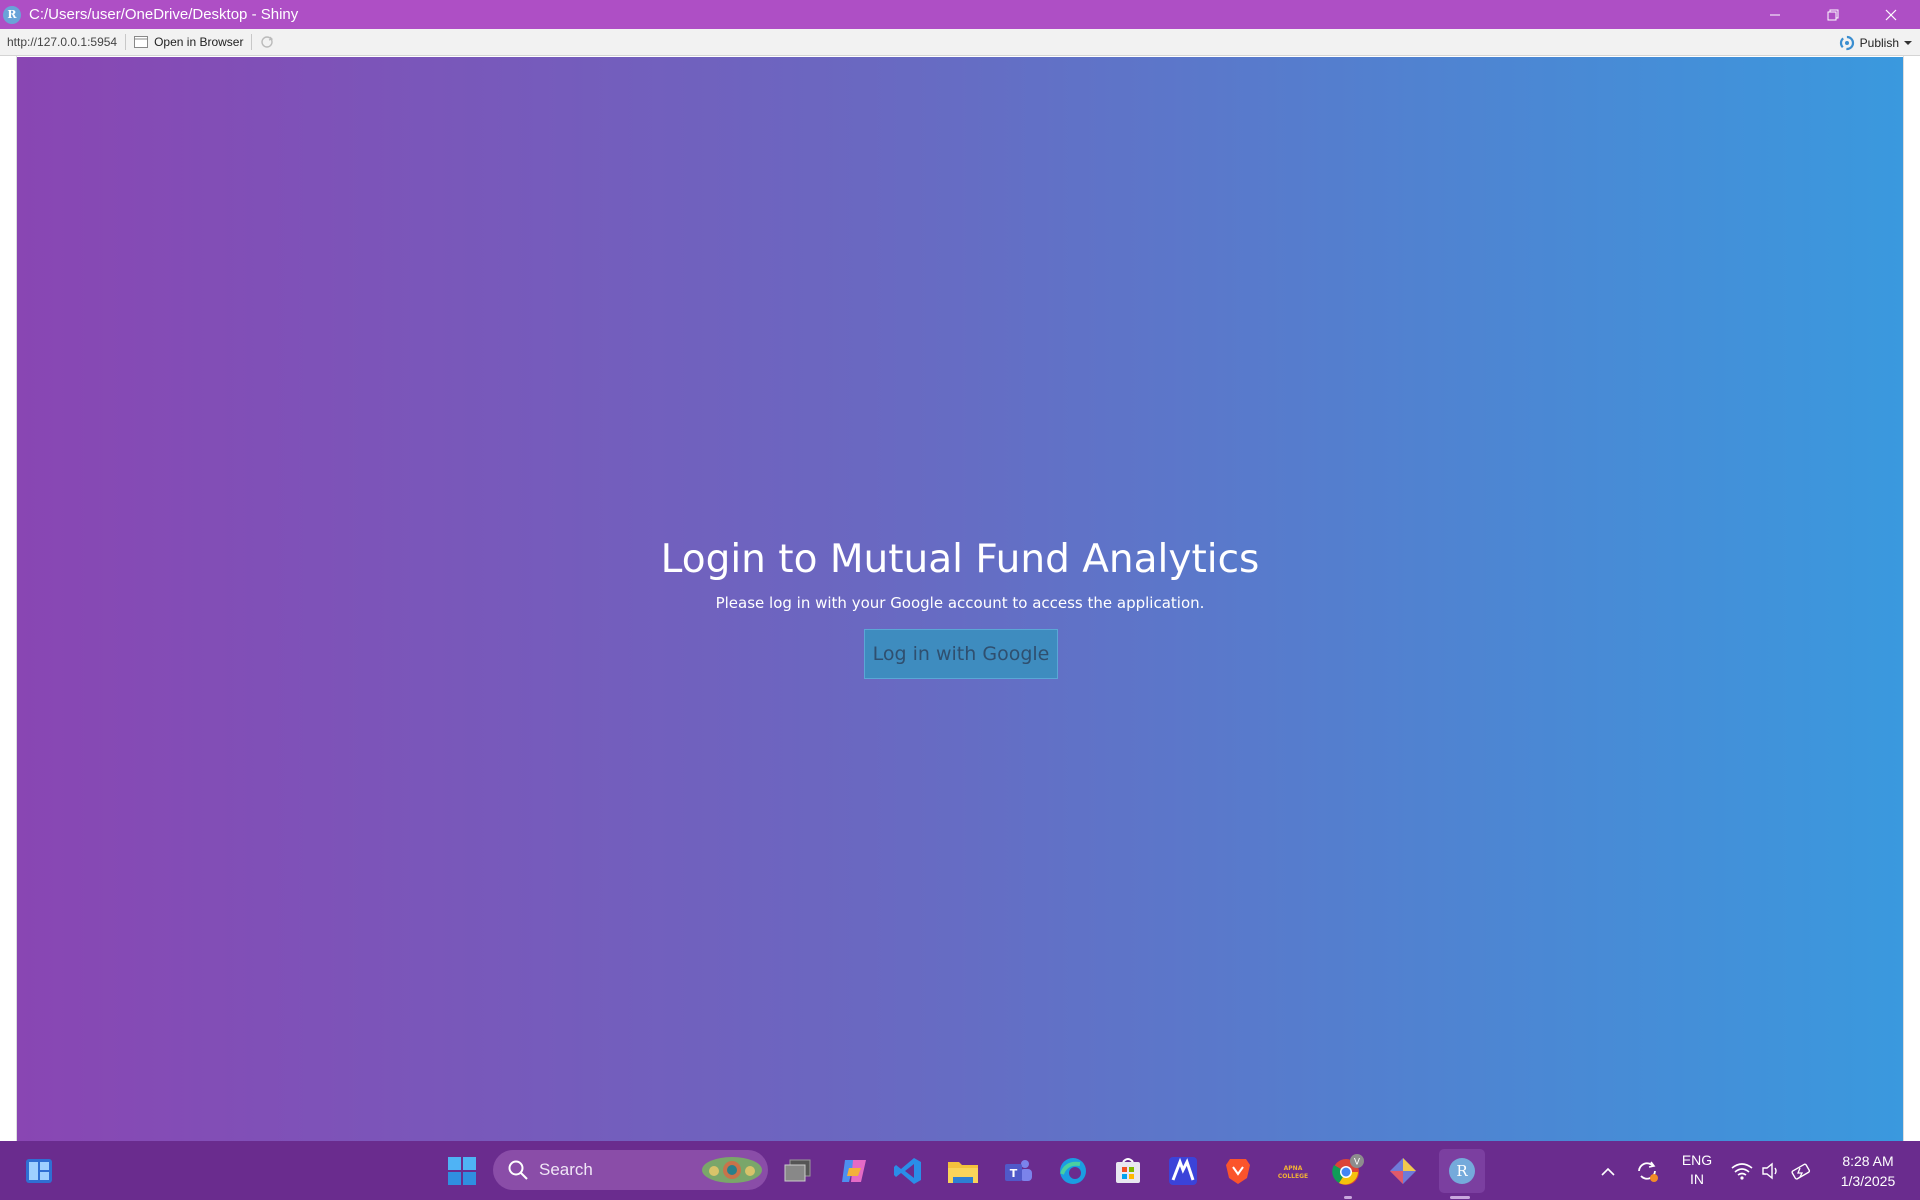  Describe the element at coordinates (164, 14) in the screenshot. I see `window-title: C:/Users/user/OneDrive/Desktop - Shiny` at that location.